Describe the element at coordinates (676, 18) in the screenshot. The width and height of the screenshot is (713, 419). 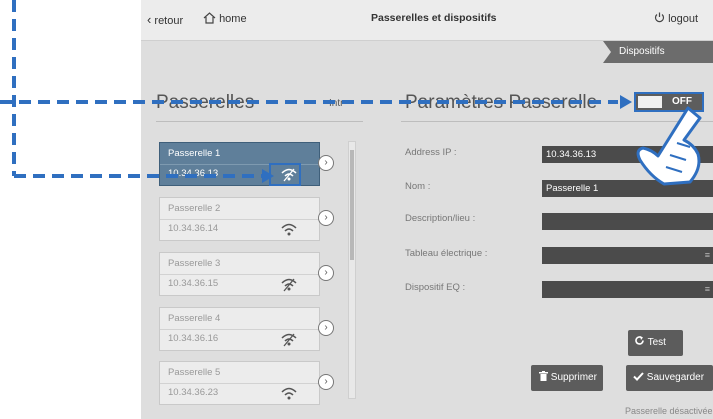
I see `logout-button: logout` at that location.